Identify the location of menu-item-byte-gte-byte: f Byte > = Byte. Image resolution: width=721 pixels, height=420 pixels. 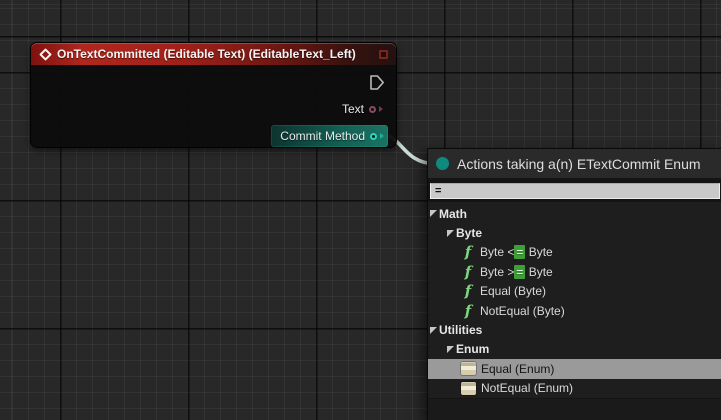
(574, 271).